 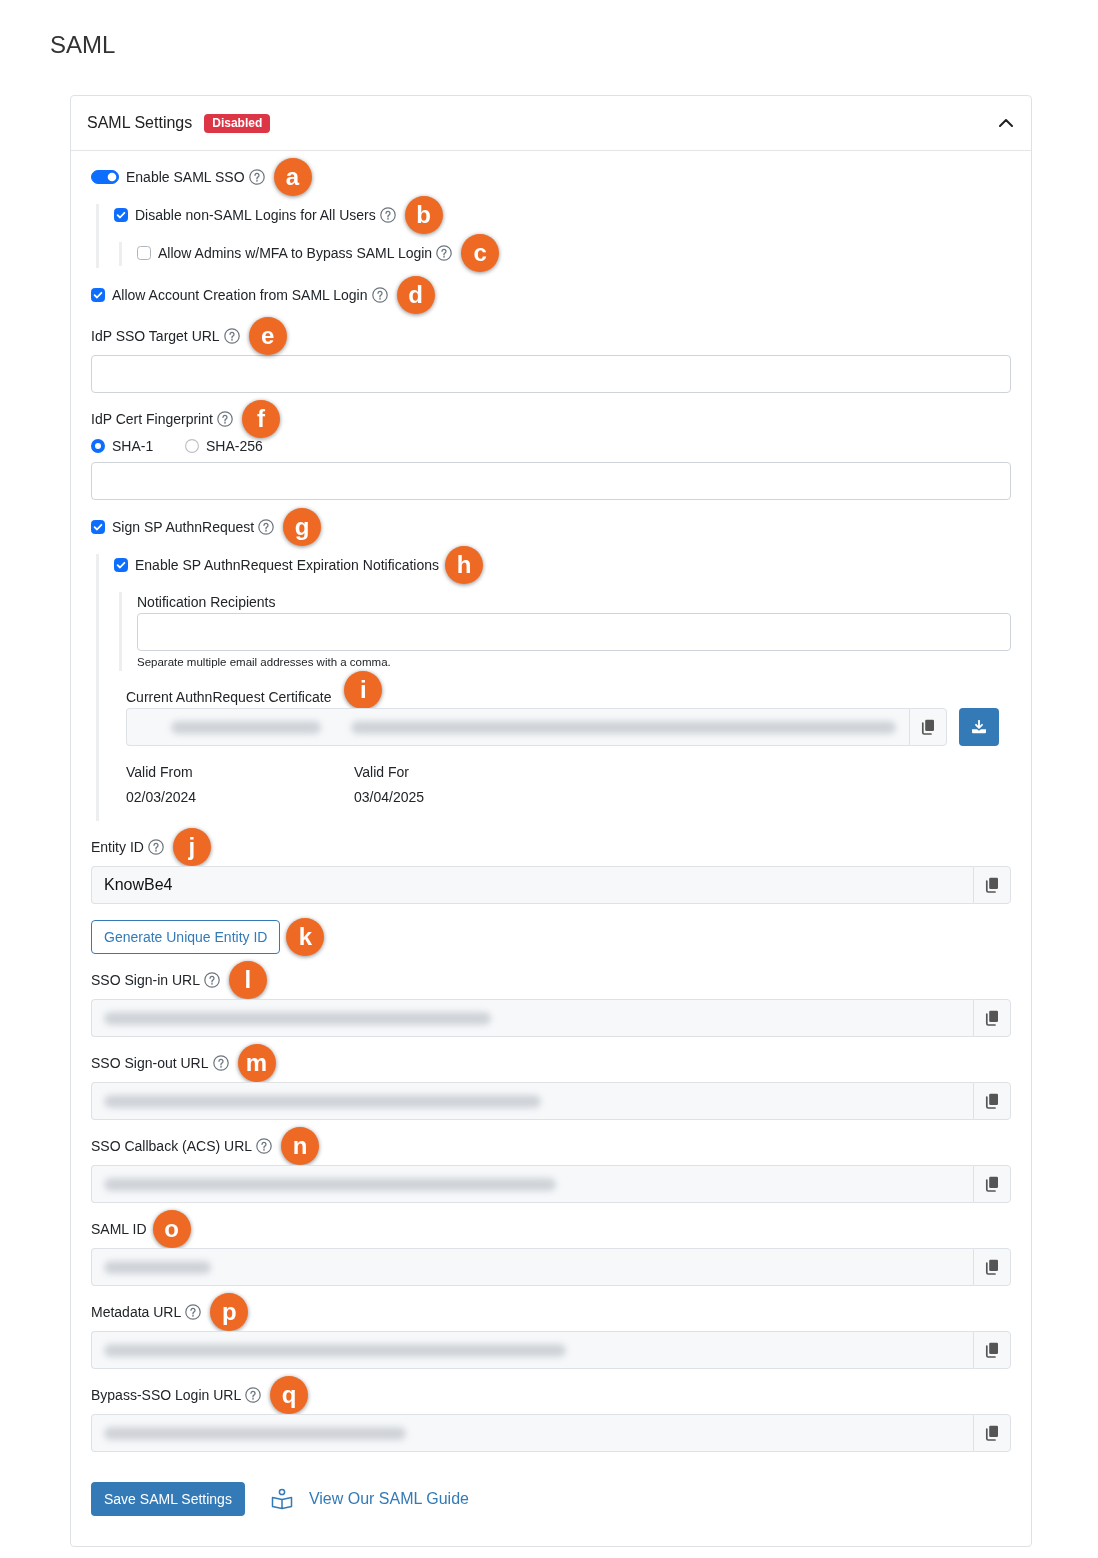 What do you see at coordinates (191, 847) in the screenshot?
I see `callout-marker: j` at bounding box center [191, 847].